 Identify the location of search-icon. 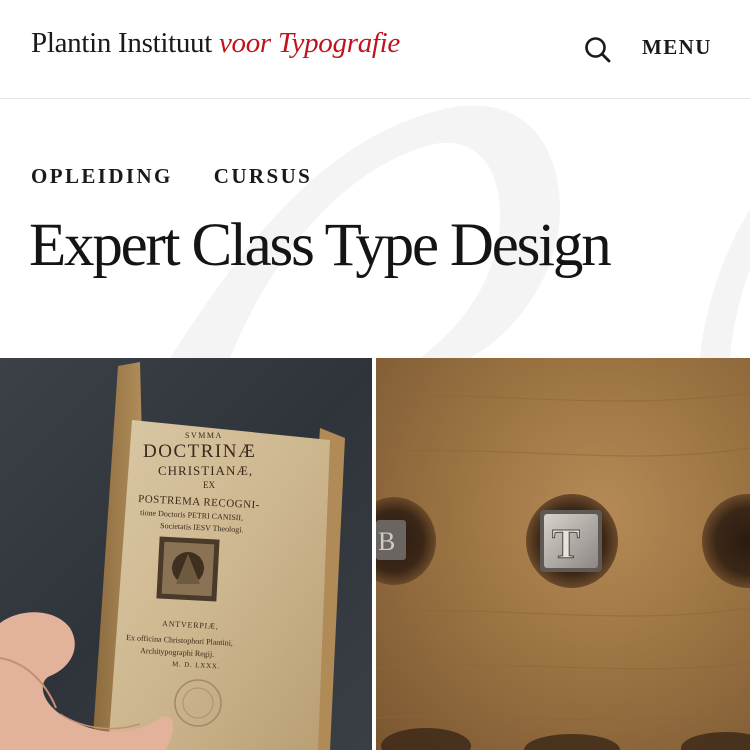
(598, 50).